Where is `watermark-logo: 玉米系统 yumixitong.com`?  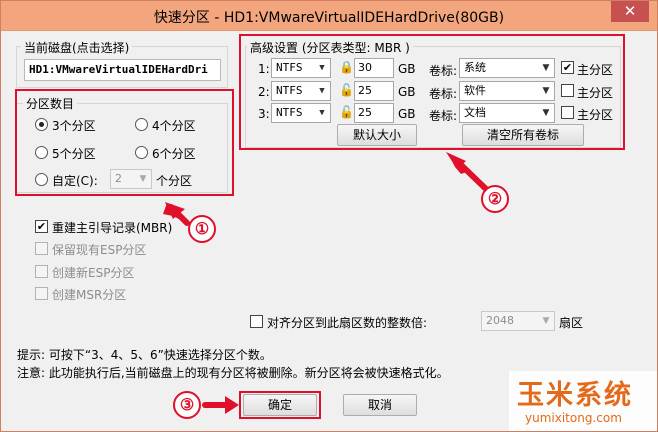 watermark-logo: 玉米系统 yumixitong.com is located at coordinates (583, 401).